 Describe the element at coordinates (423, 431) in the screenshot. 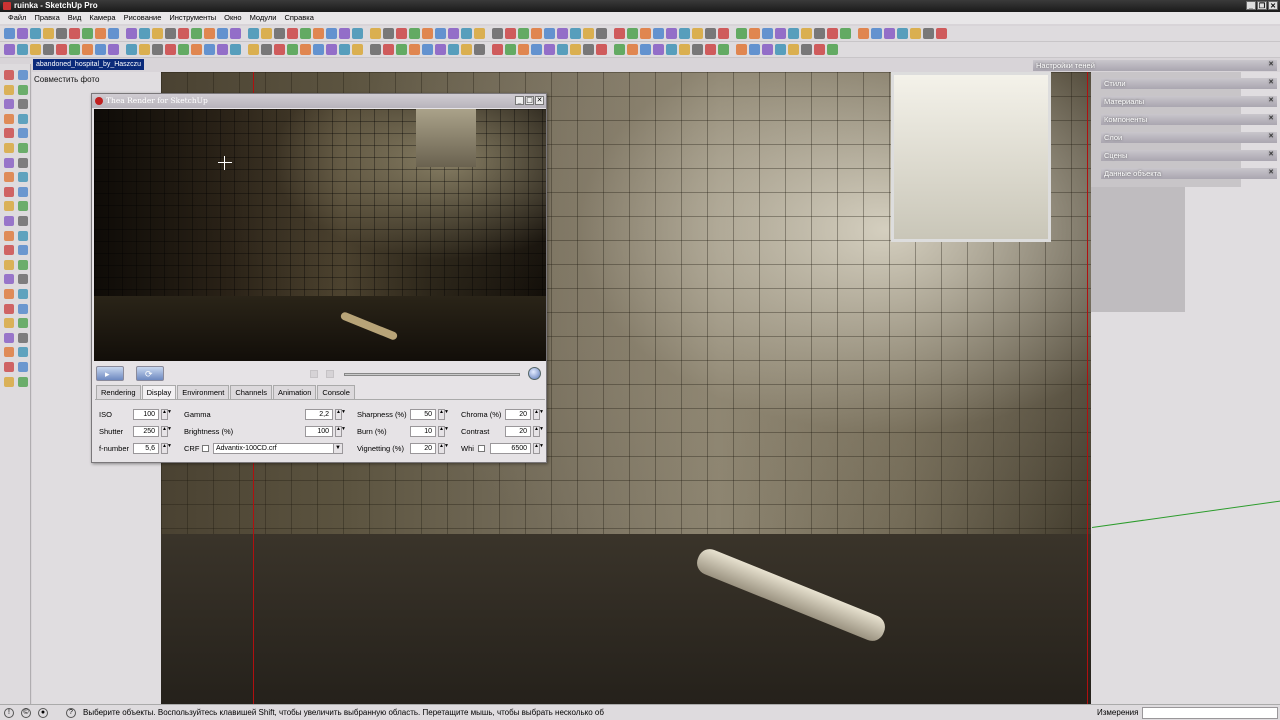

I see `burn-input: 10` at that location.